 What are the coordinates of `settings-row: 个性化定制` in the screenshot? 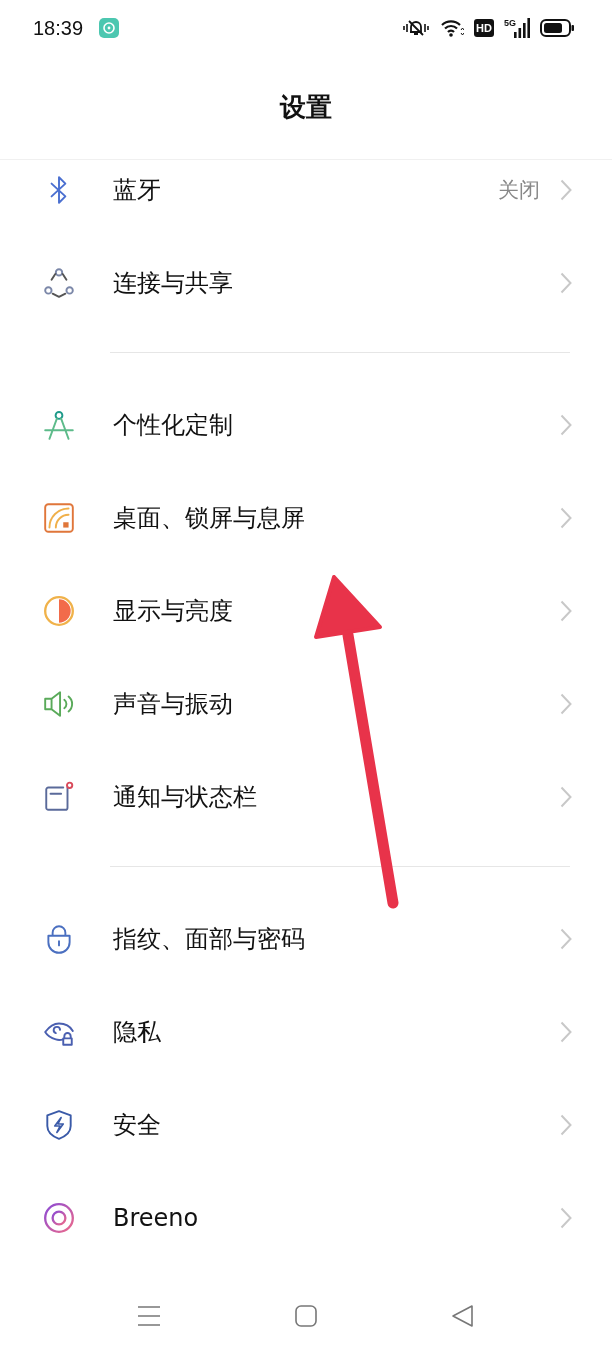 It's located at (306, 424).